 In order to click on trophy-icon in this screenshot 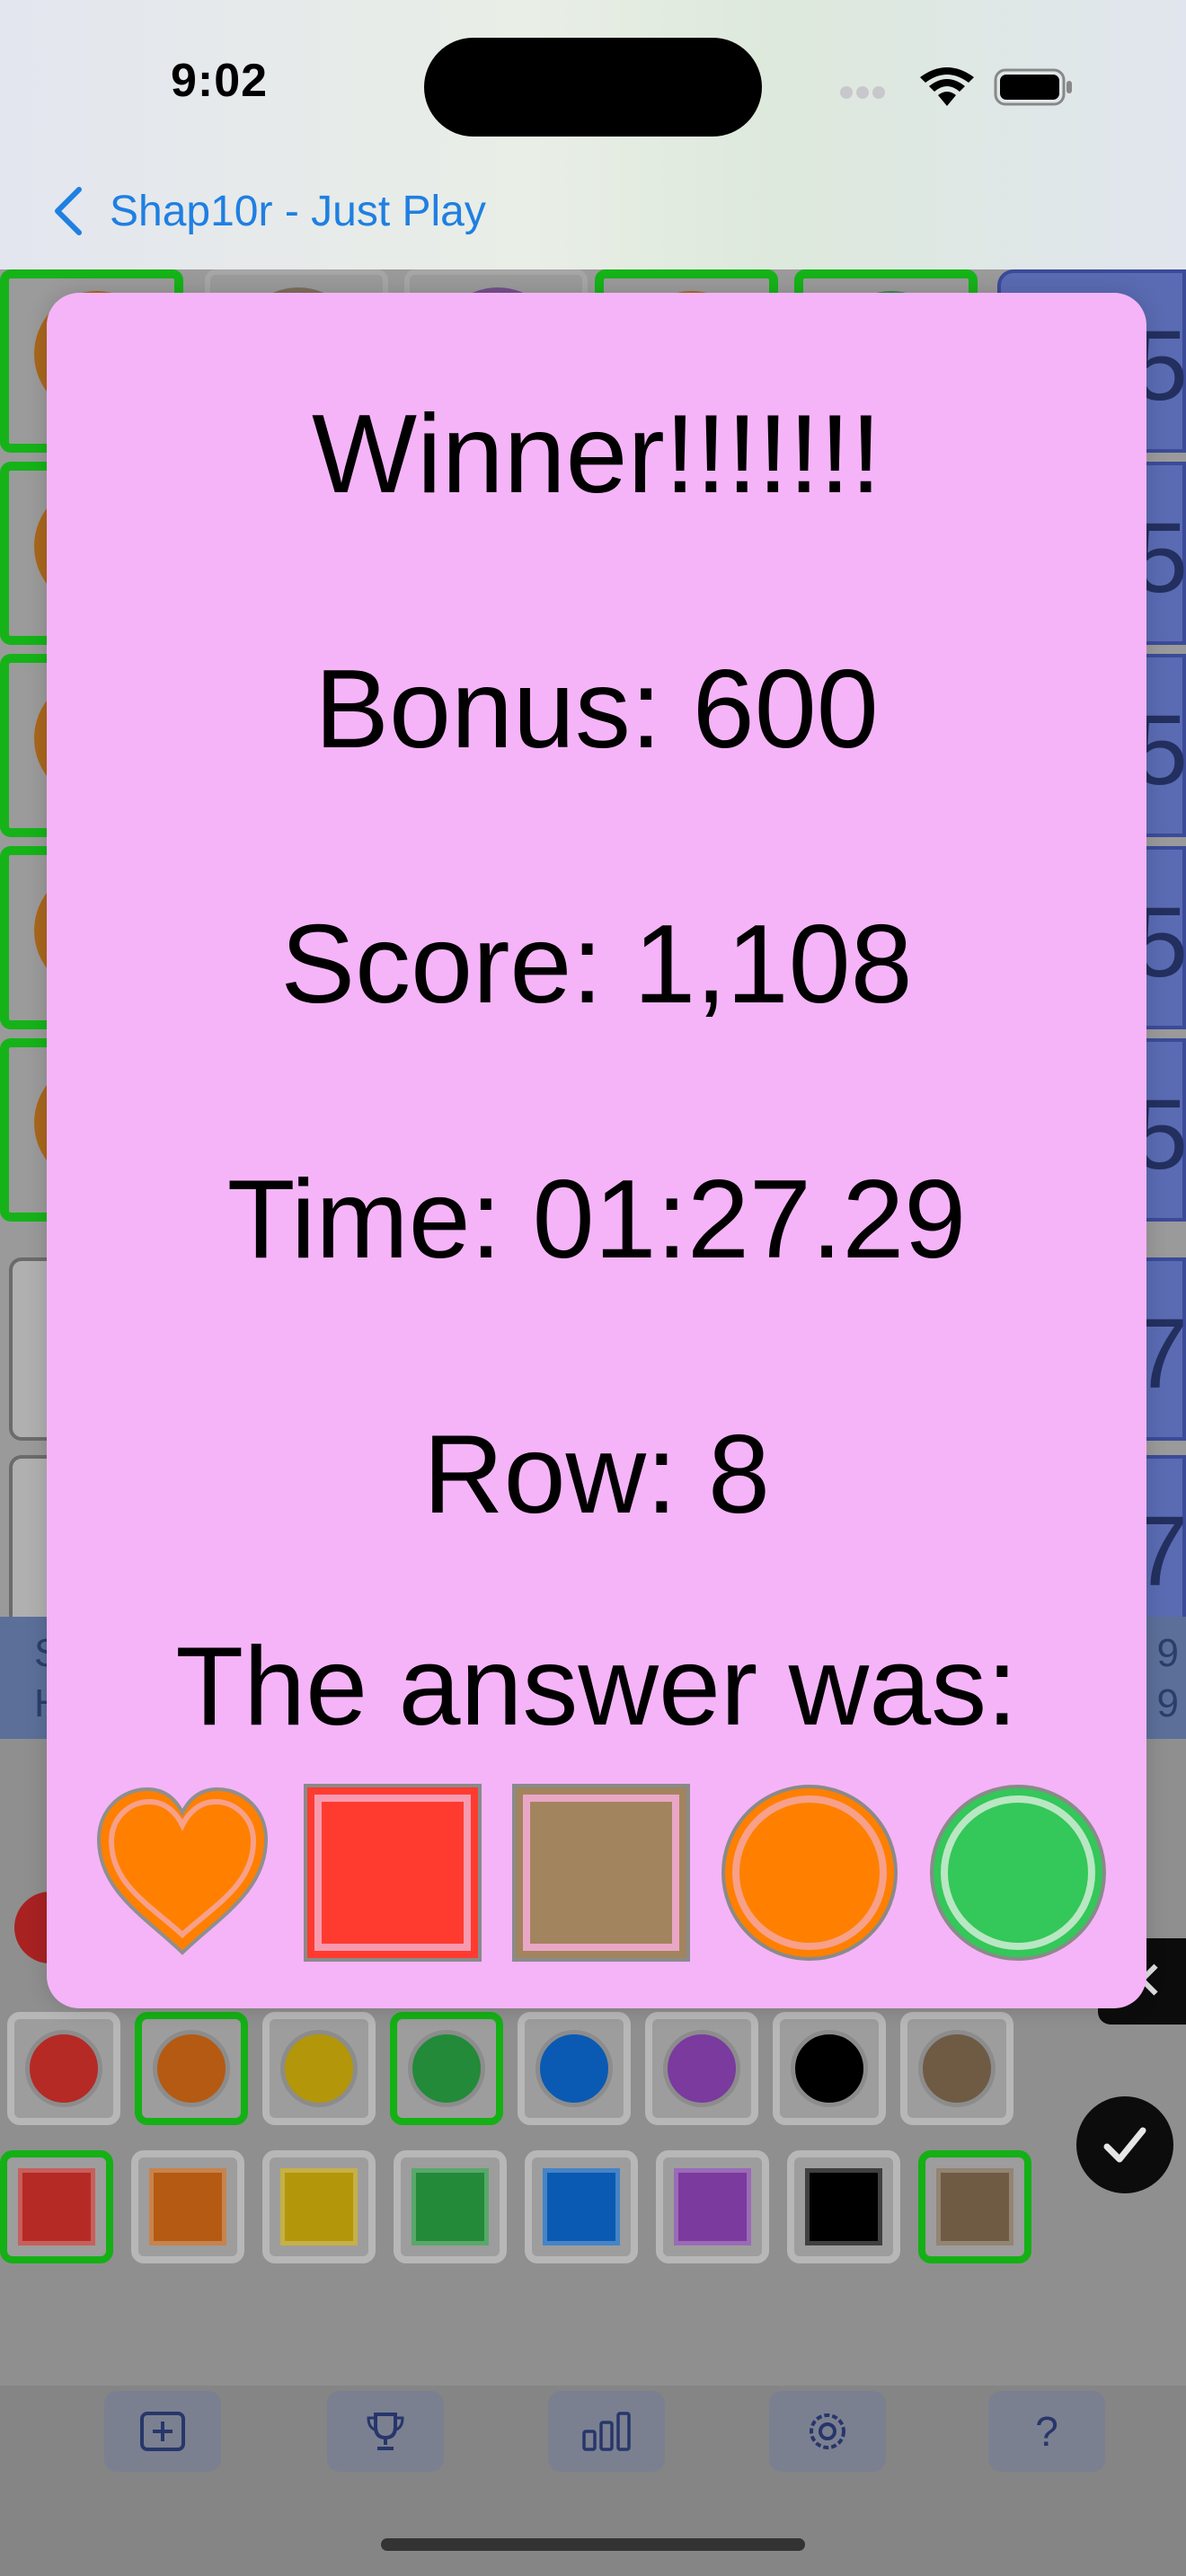, I will do `click(385, 2431)`.